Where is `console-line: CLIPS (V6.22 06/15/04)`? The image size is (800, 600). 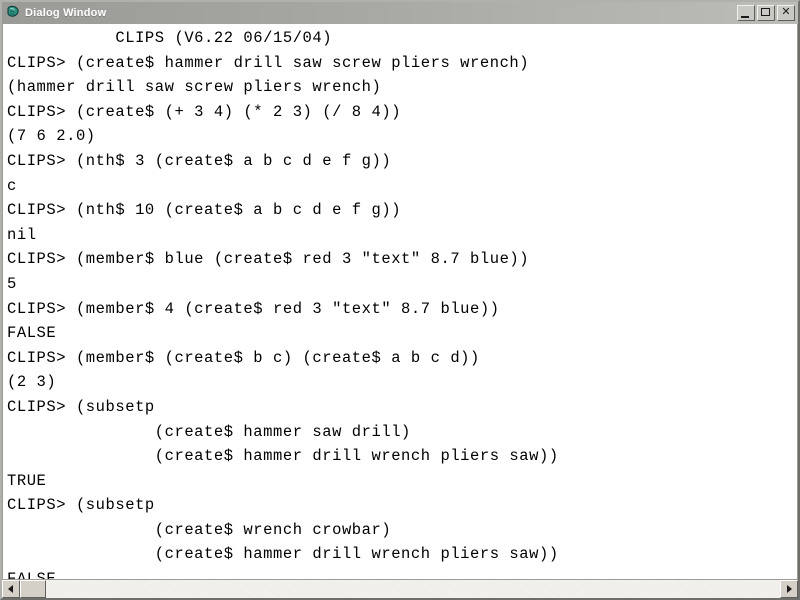
console-line: CLIPS (V6.22 06/15/04) is located at coordinates (170, 38).